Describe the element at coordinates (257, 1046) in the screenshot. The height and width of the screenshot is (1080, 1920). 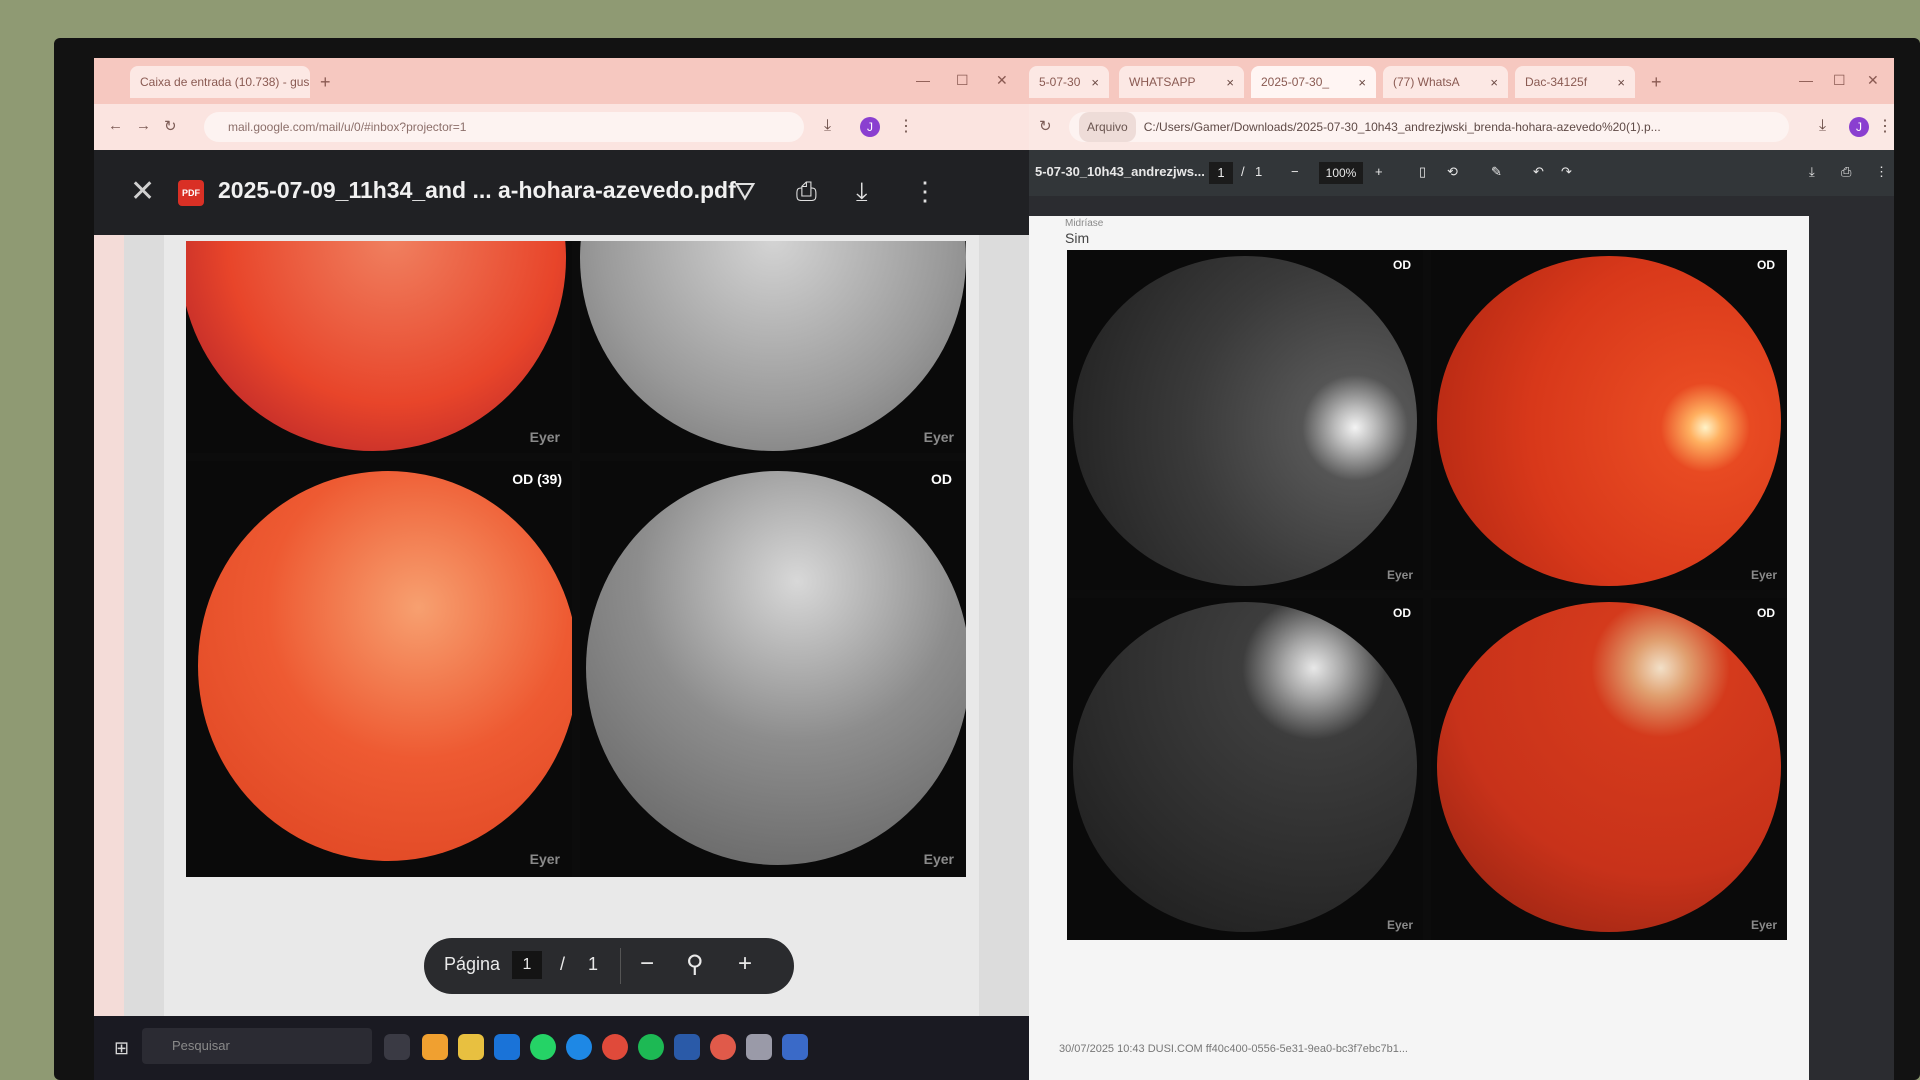
I see `taskbar-search-input: Pesquisar` at that location.